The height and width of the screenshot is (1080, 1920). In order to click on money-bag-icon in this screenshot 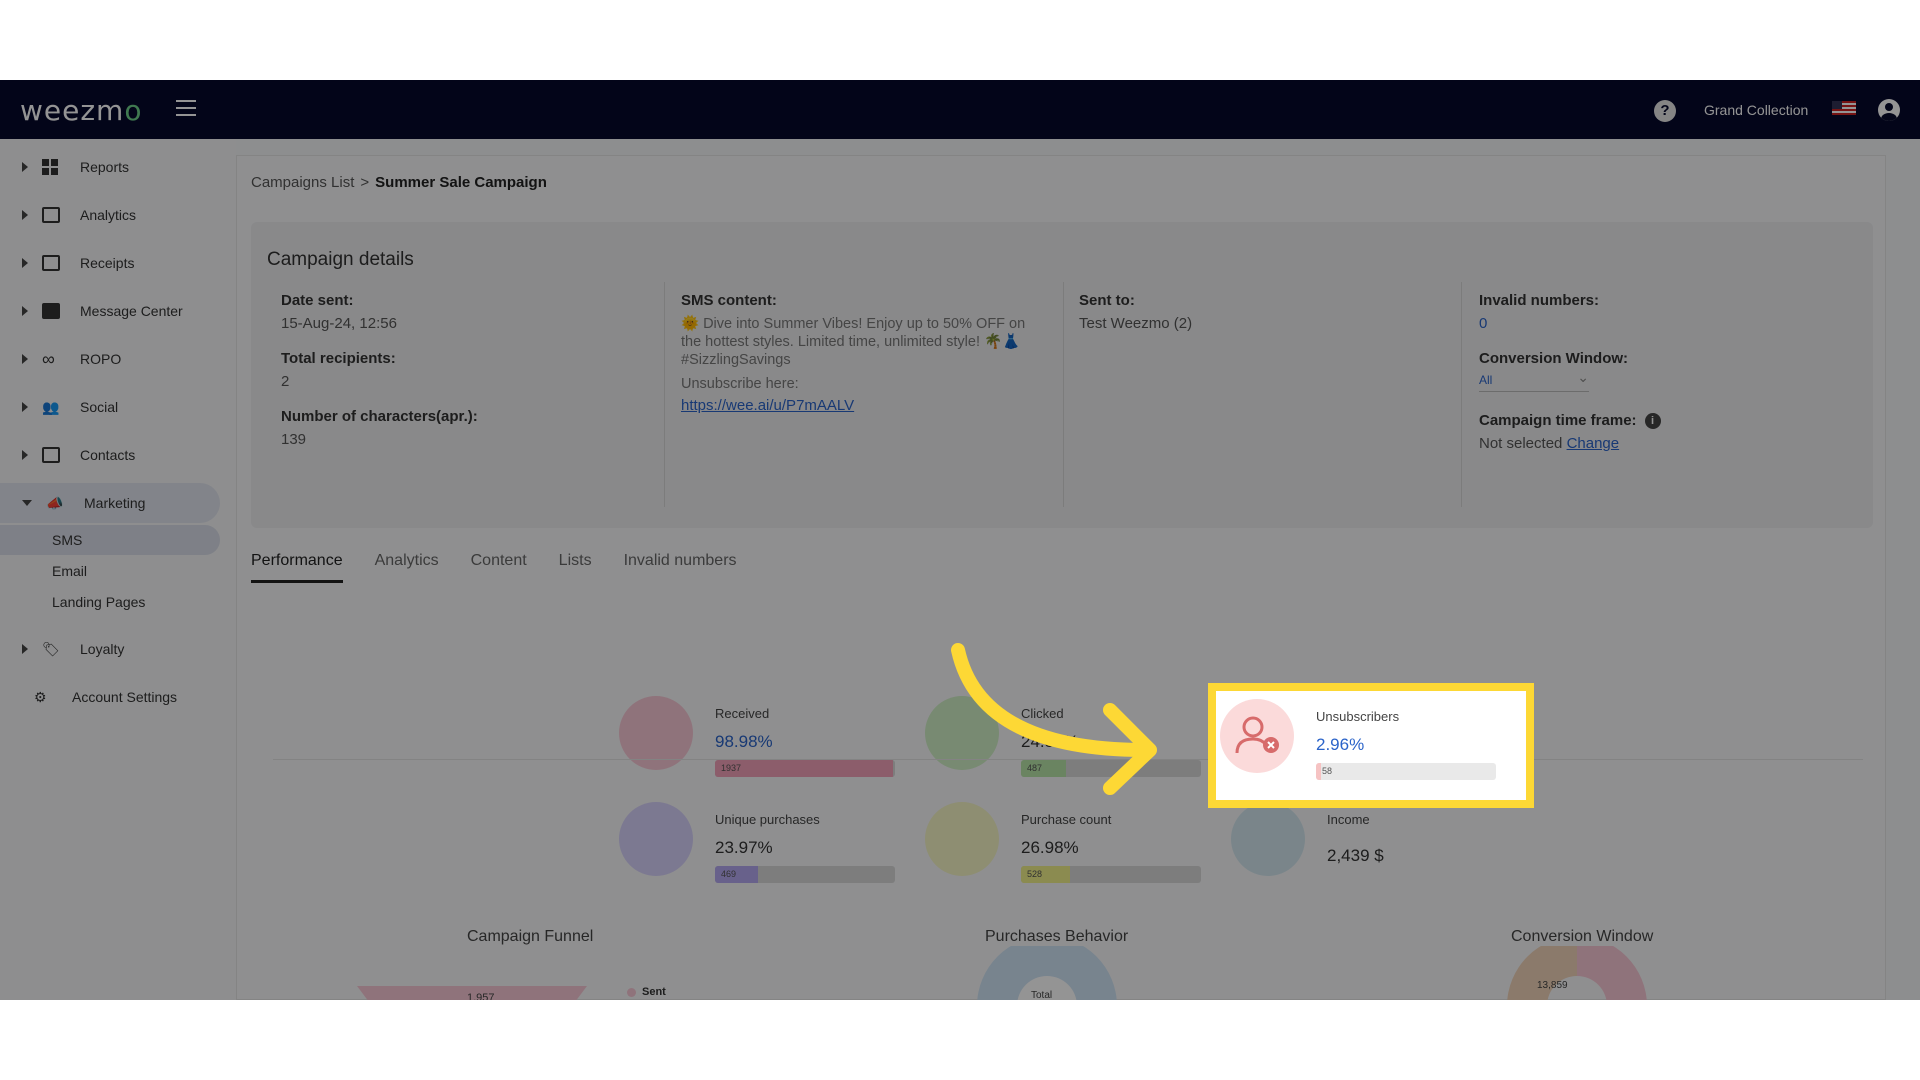, I will do `click(1268, 839)`.